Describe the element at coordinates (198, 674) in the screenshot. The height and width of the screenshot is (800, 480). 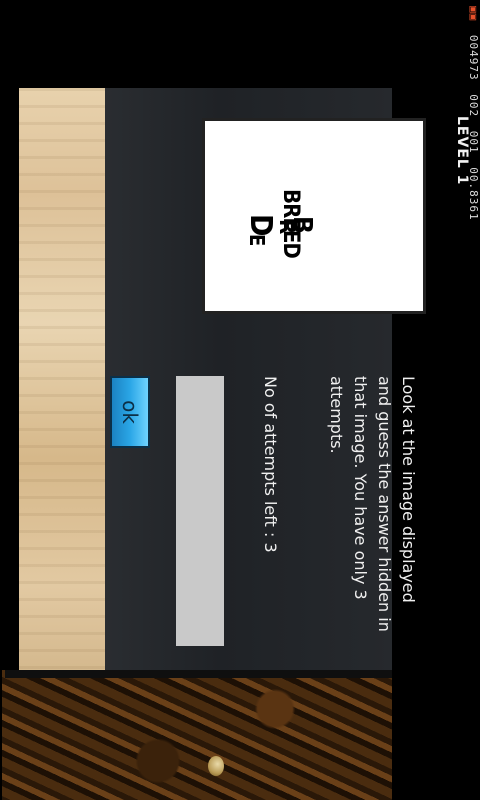
I see `floor-trim` at that location.